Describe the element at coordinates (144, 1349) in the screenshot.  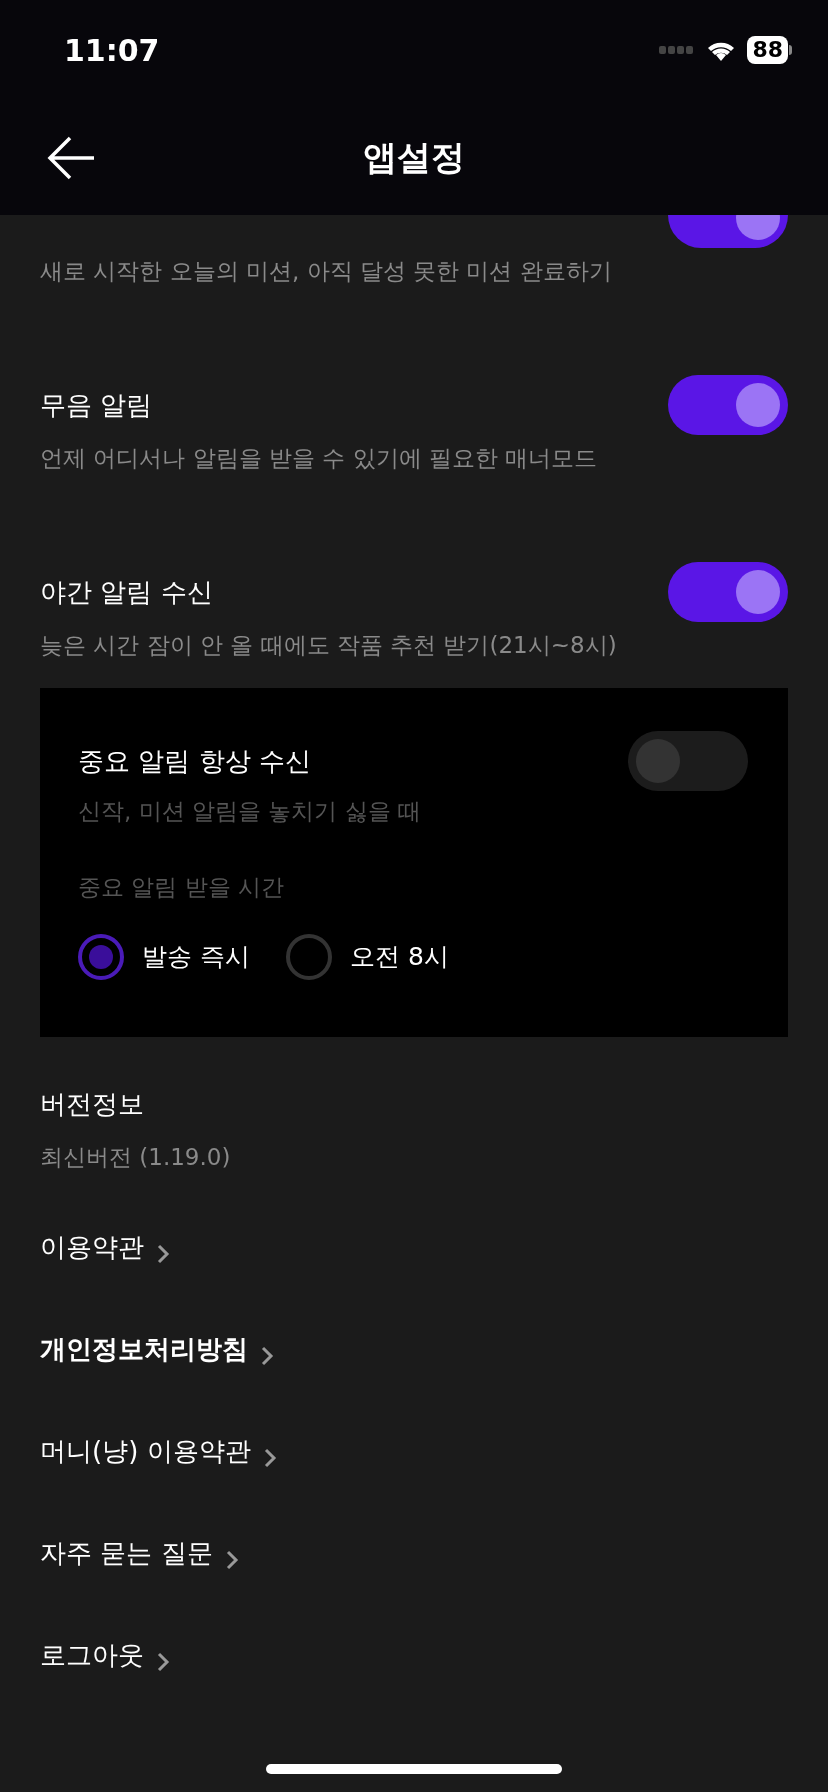
I see `menu-link: 개인정보처리방침` at that location.